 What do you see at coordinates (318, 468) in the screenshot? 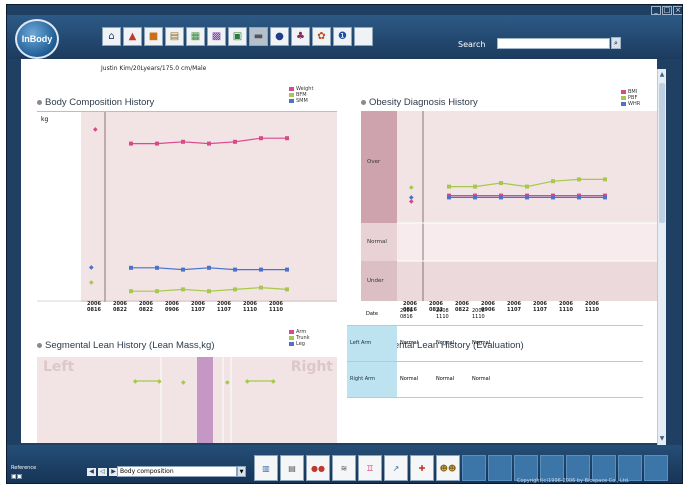
I see `thumb-history: ●●` at bounding box center [318, 468].